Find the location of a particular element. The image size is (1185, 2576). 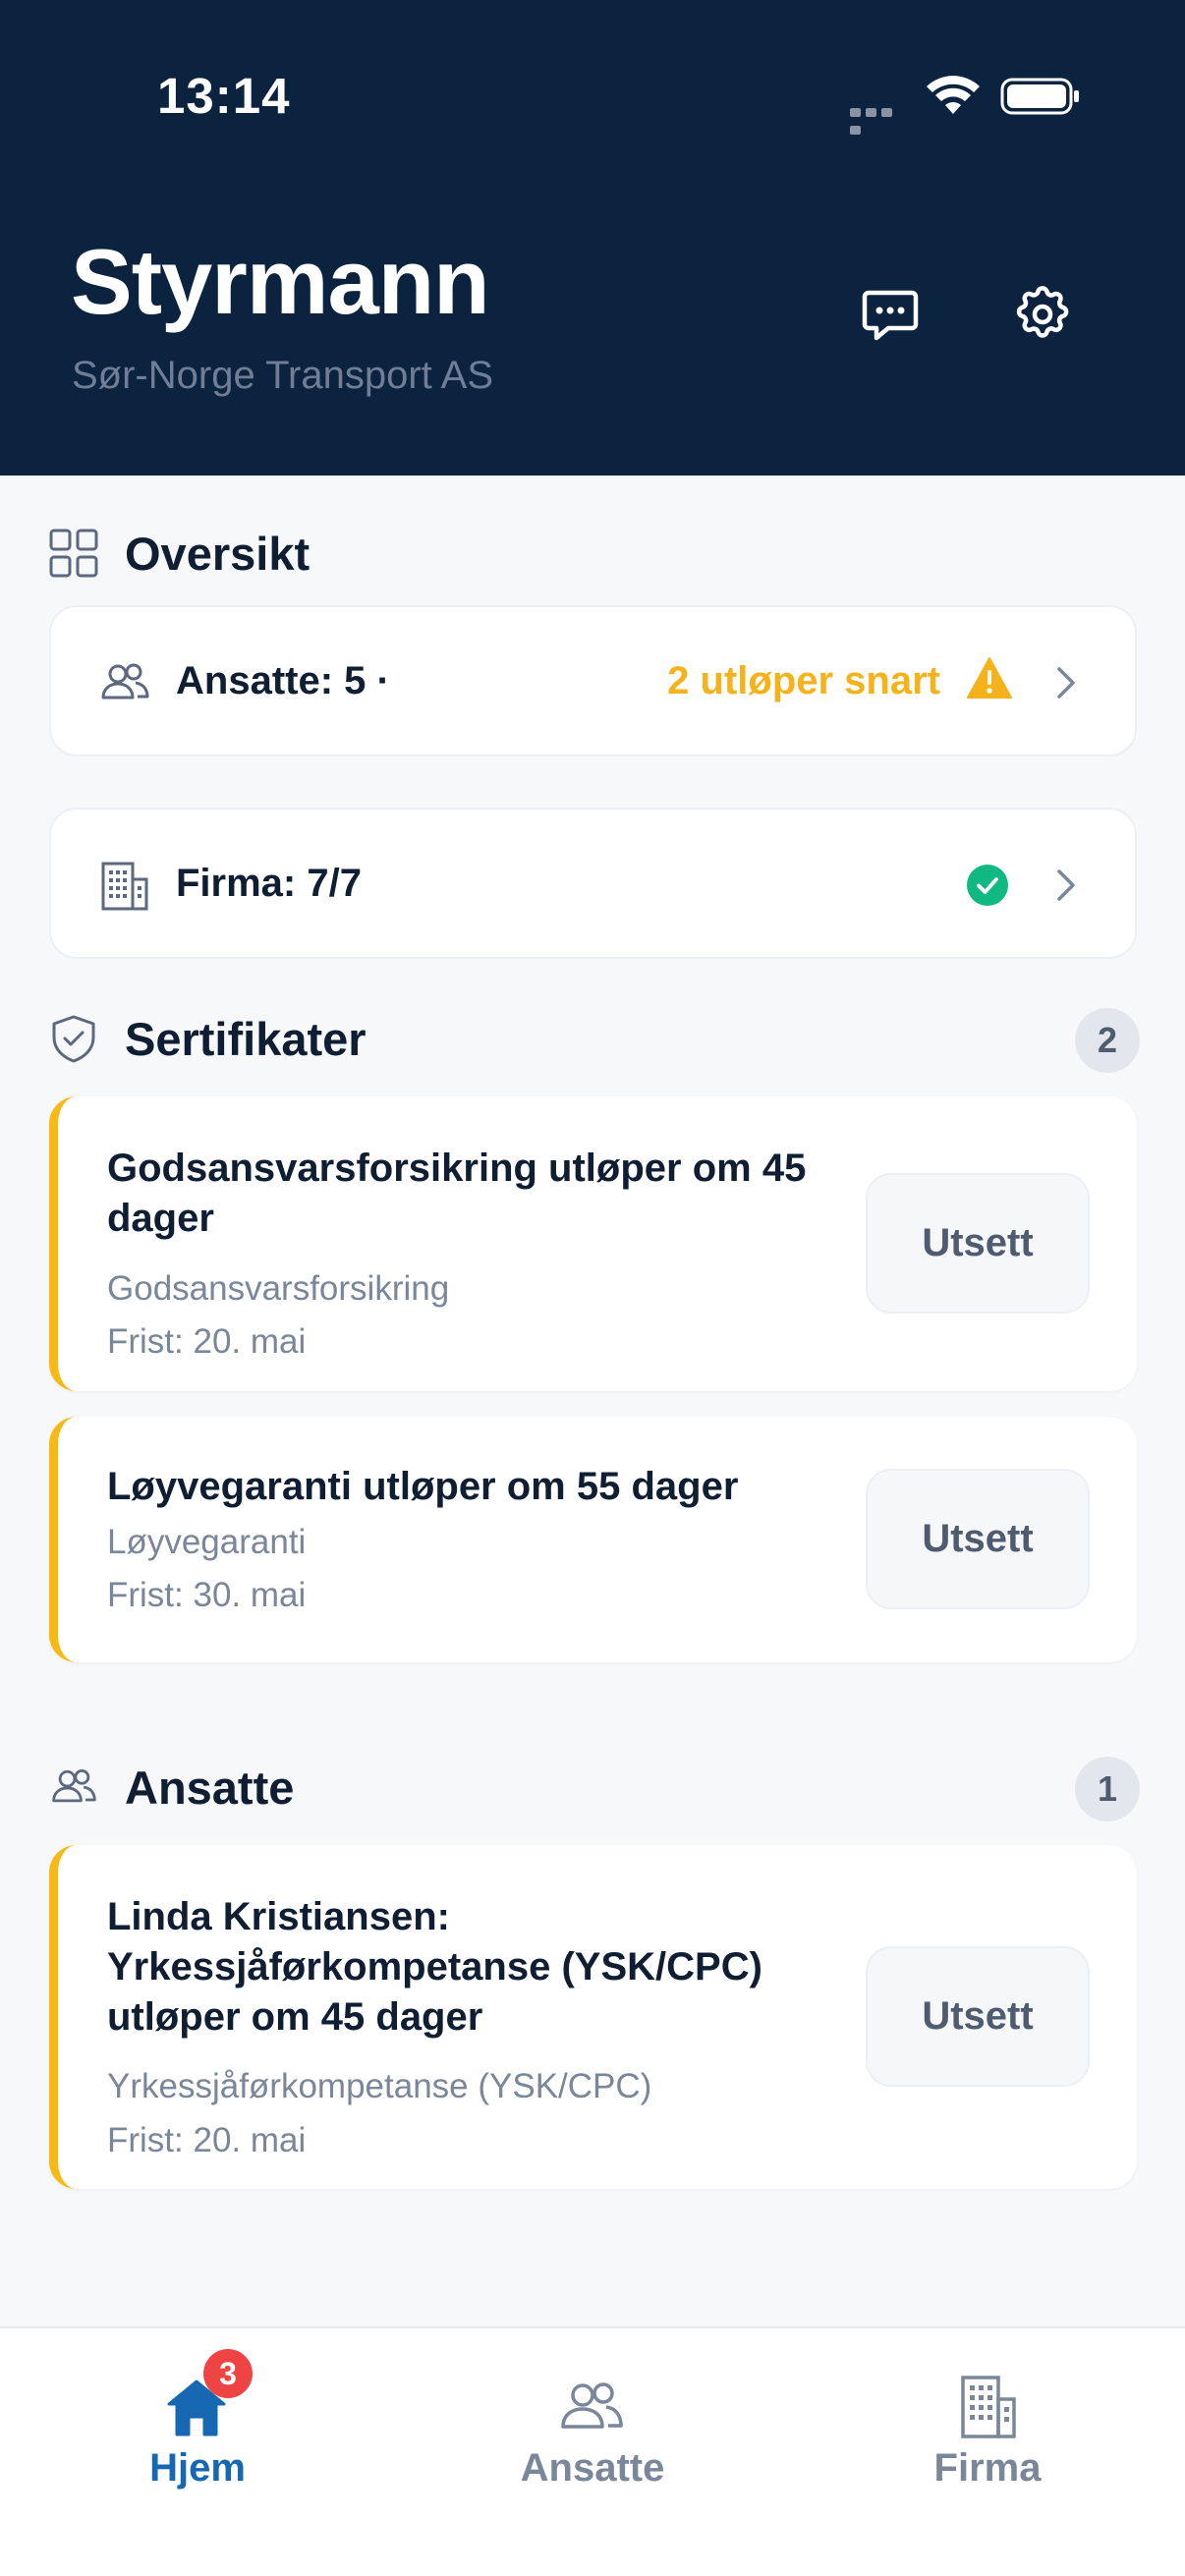

tab-bar: 3 Hjem Ansatte Firma is located at coordinates (592, 2451).